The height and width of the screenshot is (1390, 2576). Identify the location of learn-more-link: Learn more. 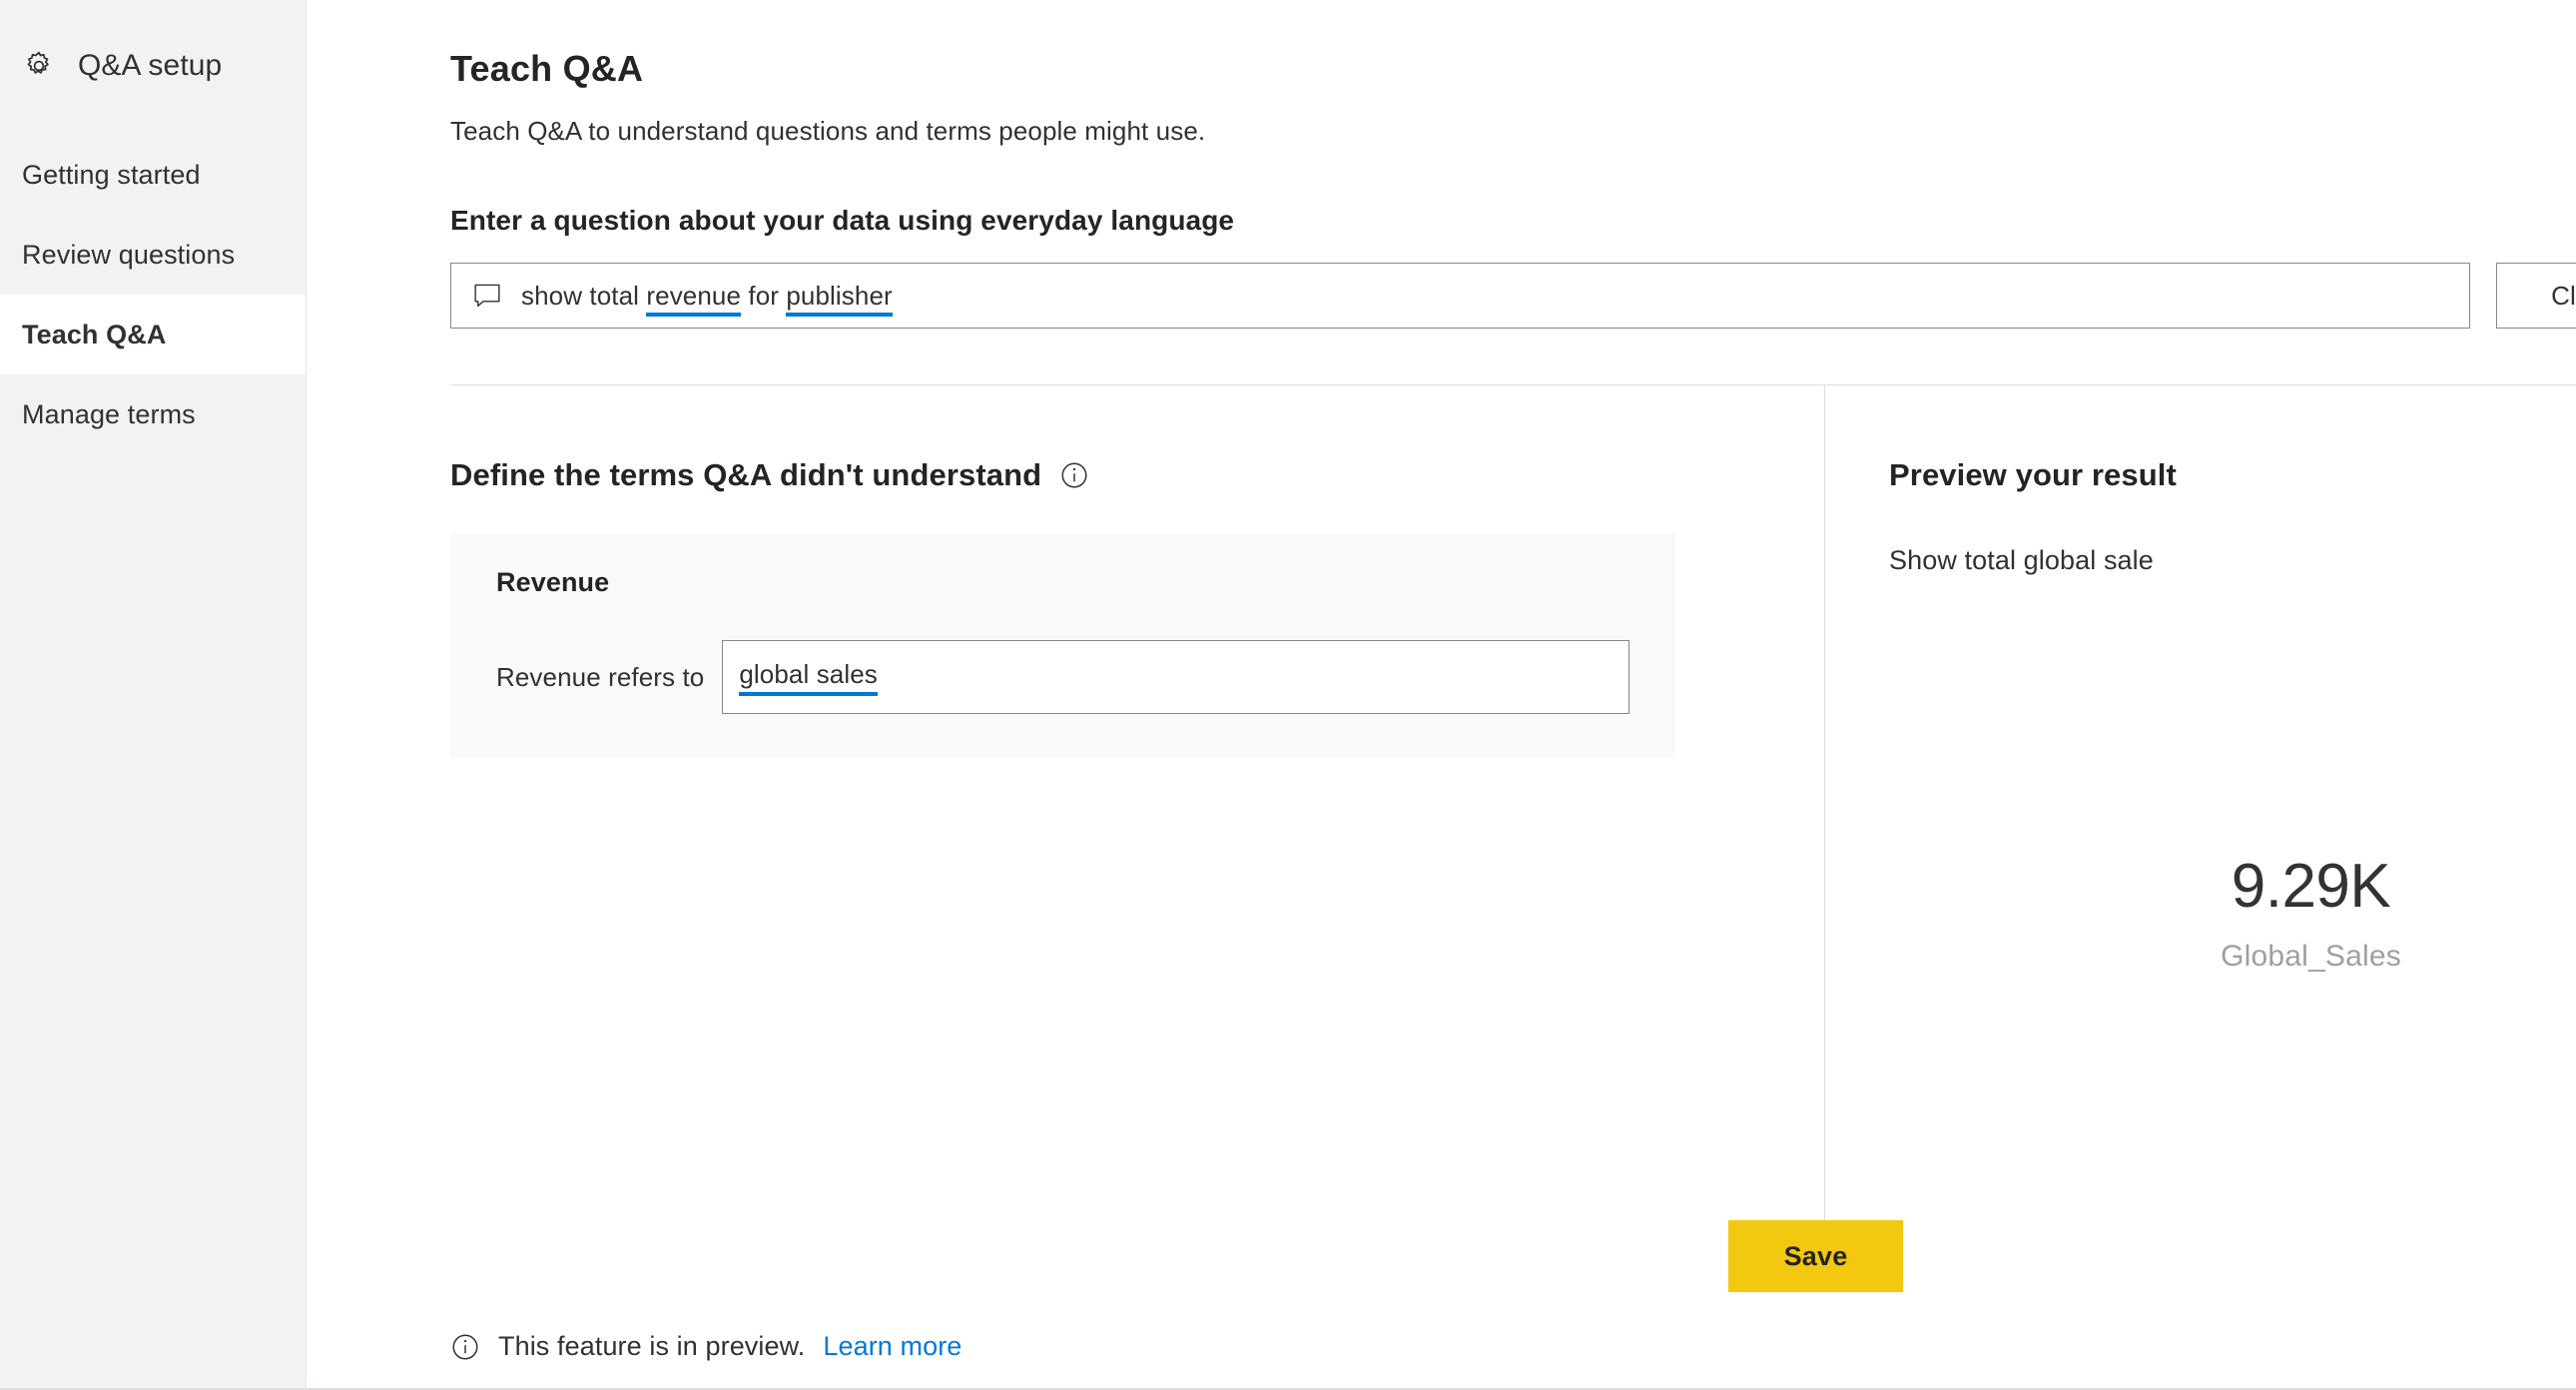
(892, 1346).